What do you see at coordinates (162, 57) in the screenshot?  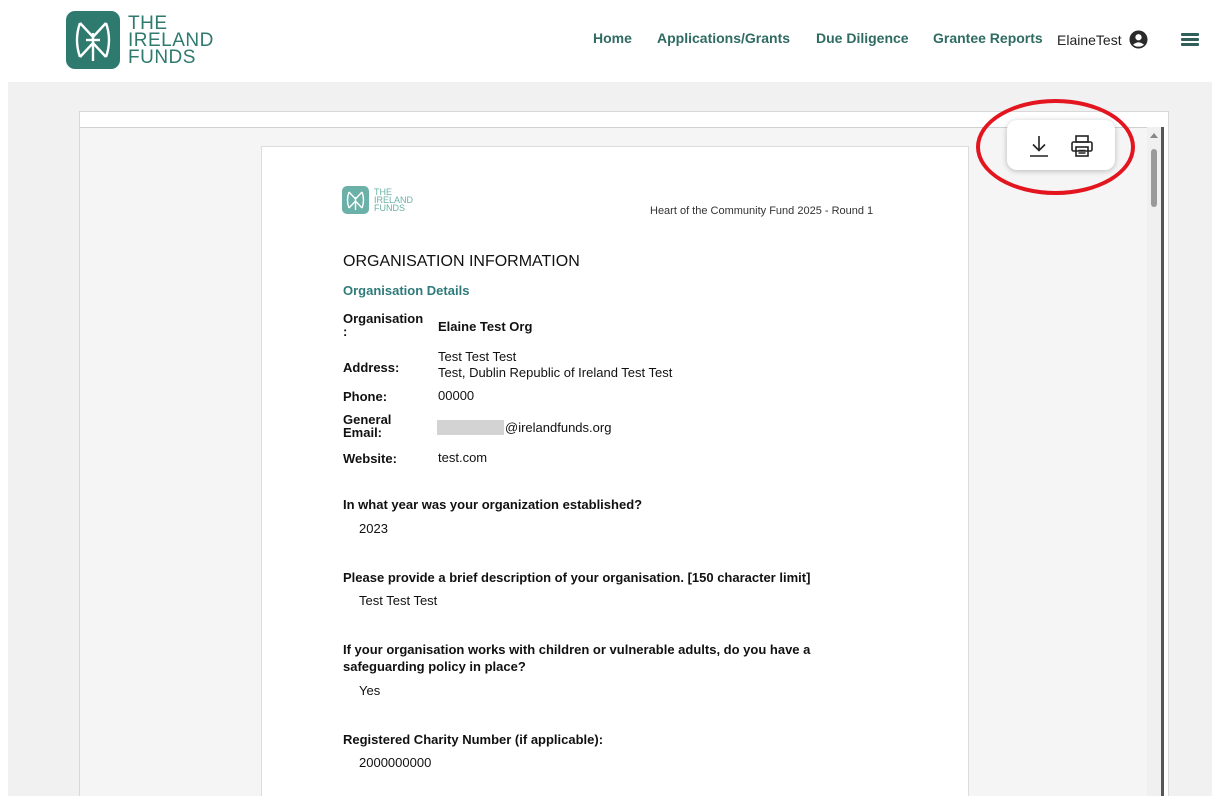 I see `logo-line-funds: FUNDS` at bounding box center [162, 57].